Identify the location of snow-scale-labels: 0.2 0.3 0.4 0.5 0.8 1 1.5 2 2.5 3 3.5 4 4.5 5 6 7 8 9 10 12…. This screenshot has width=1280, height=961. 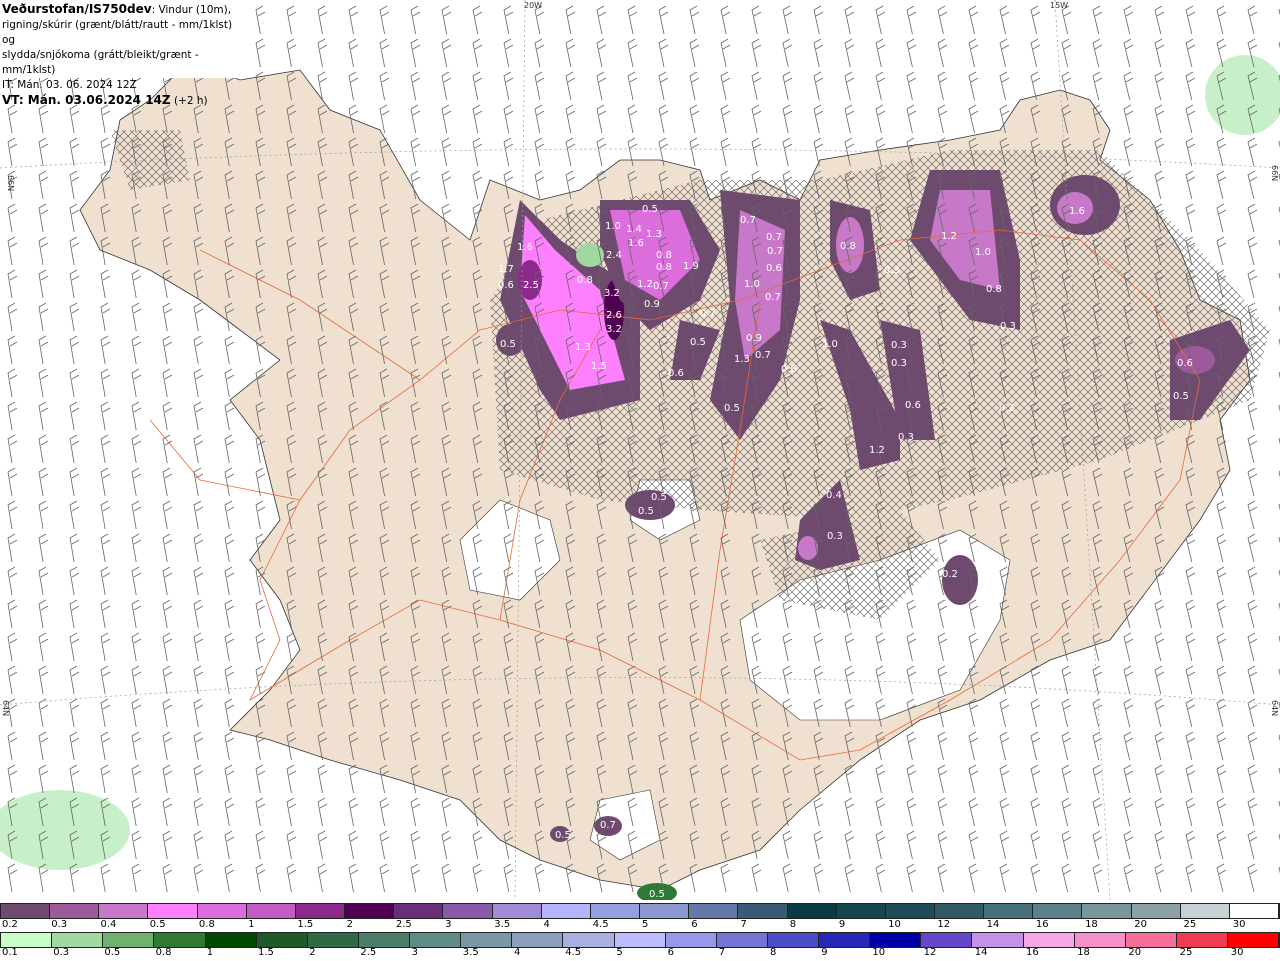
(640, 926).